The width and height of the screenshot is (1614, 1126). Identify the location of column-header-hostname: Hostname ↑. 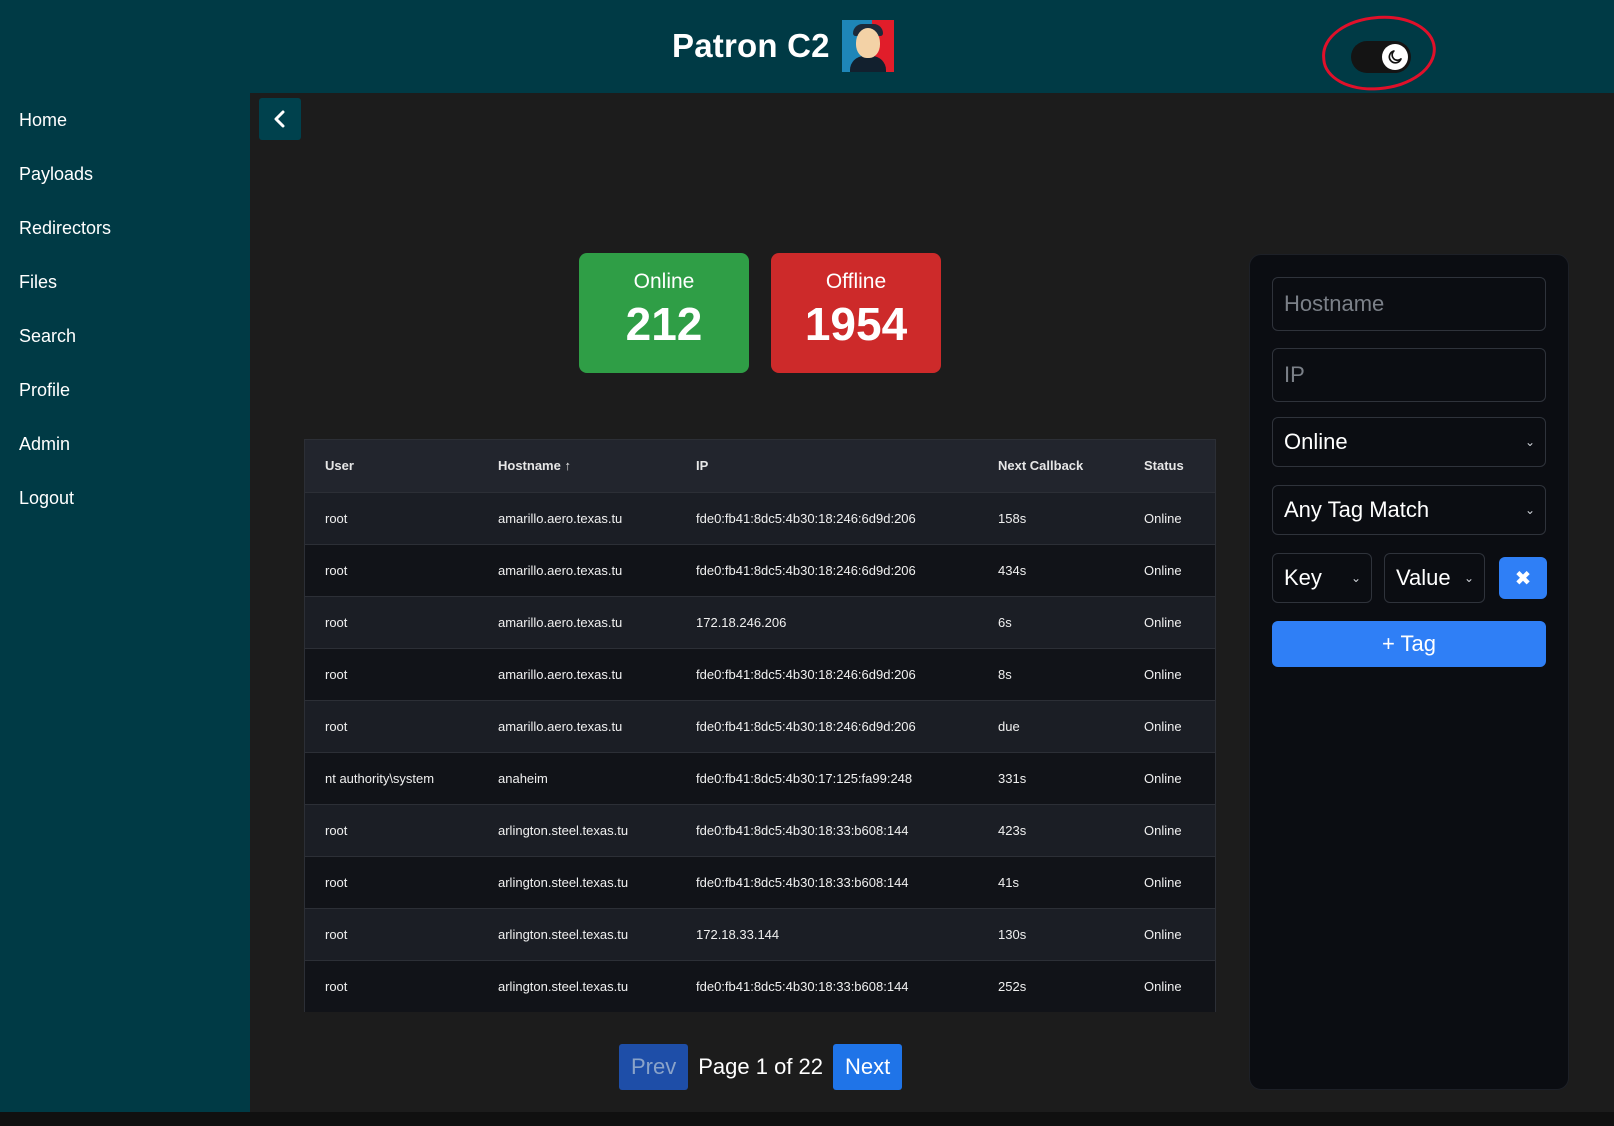
(577, 466).